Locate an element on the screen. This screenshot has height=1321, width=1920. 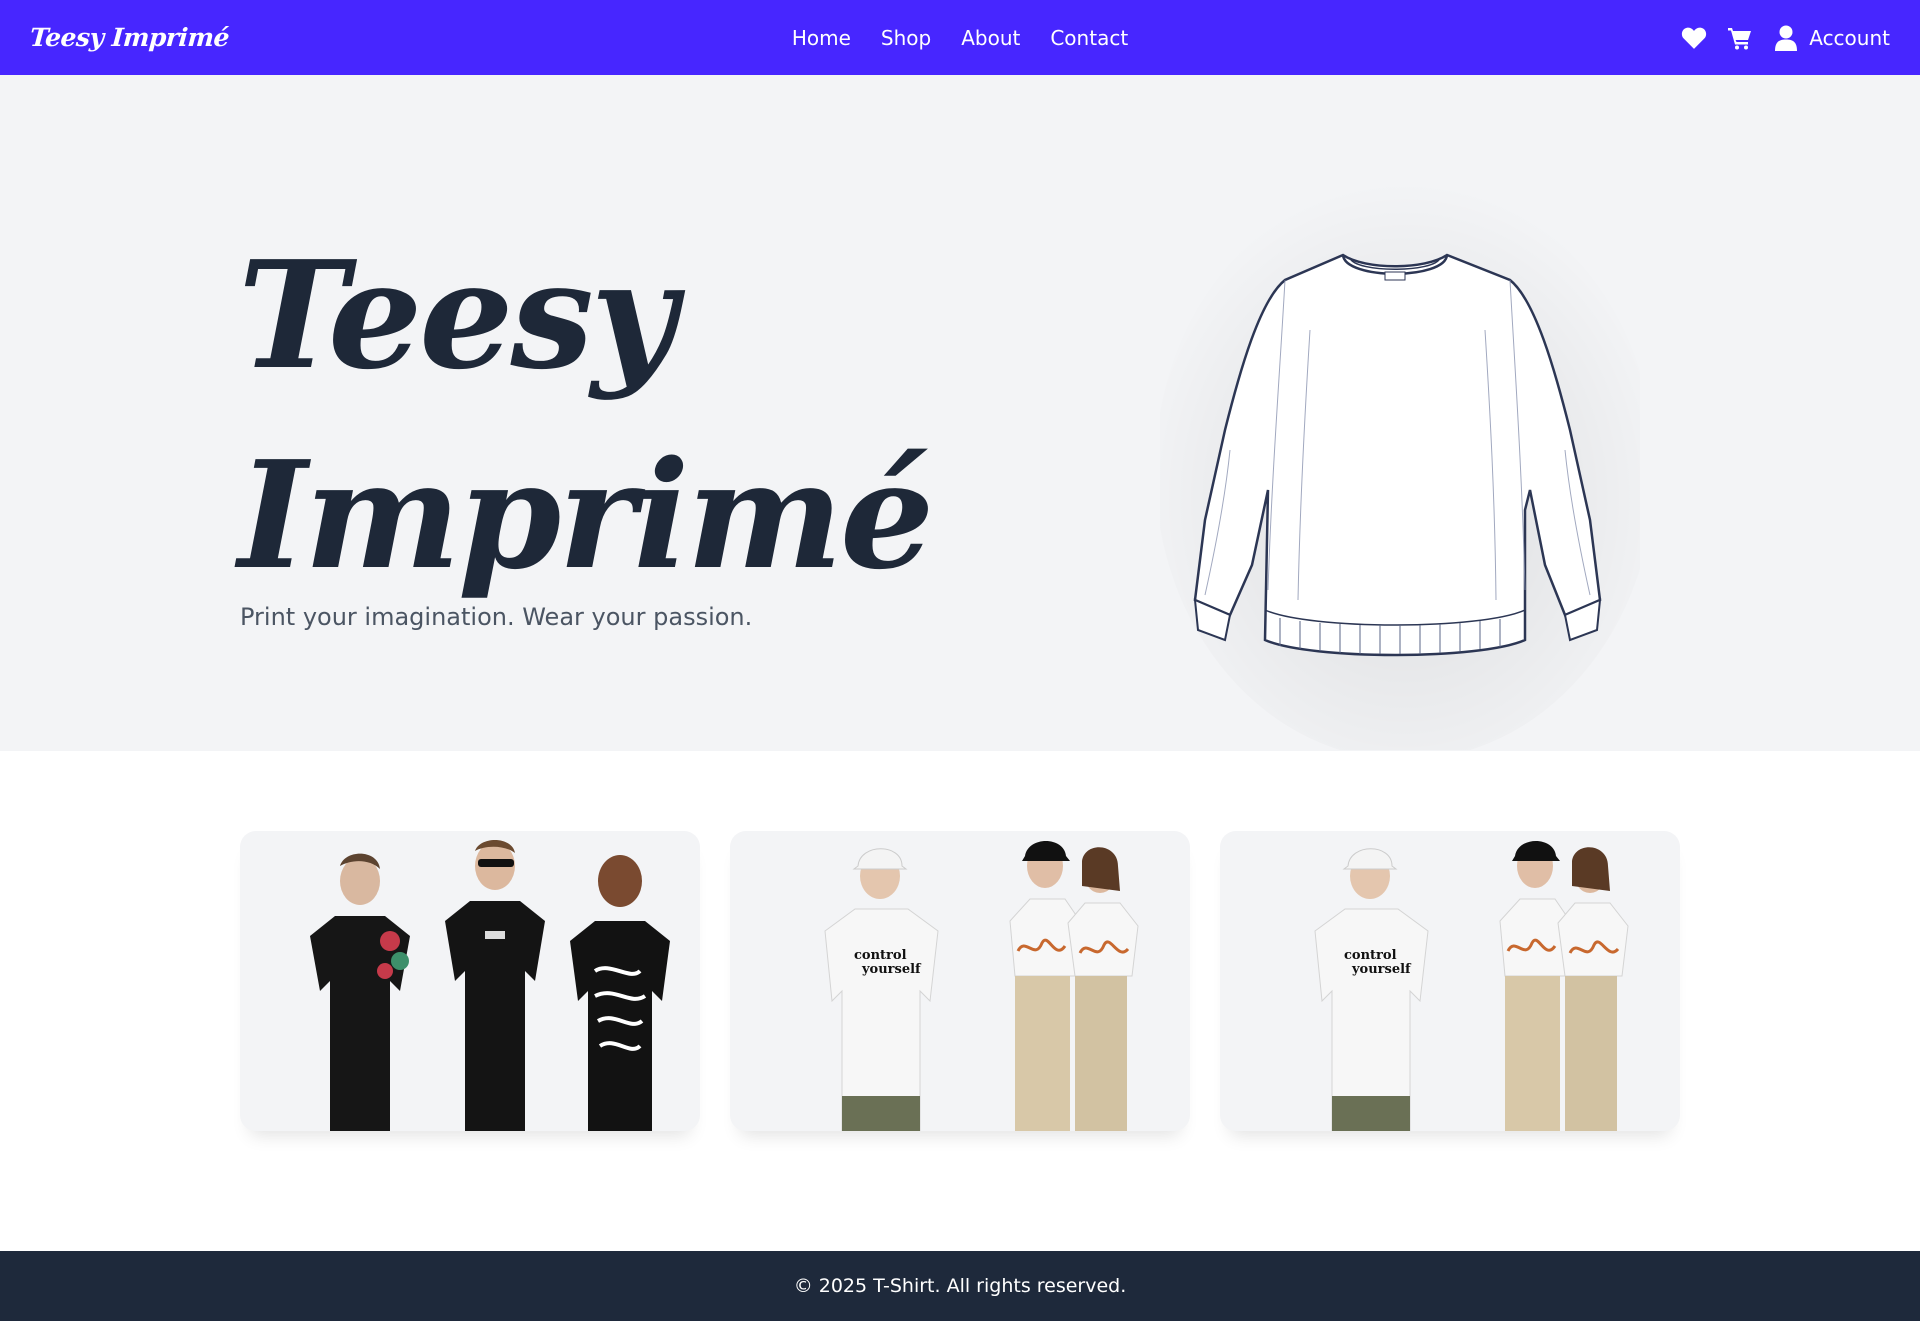
hero-title: Teesy Imprimé is located at coordinates (586, 415).